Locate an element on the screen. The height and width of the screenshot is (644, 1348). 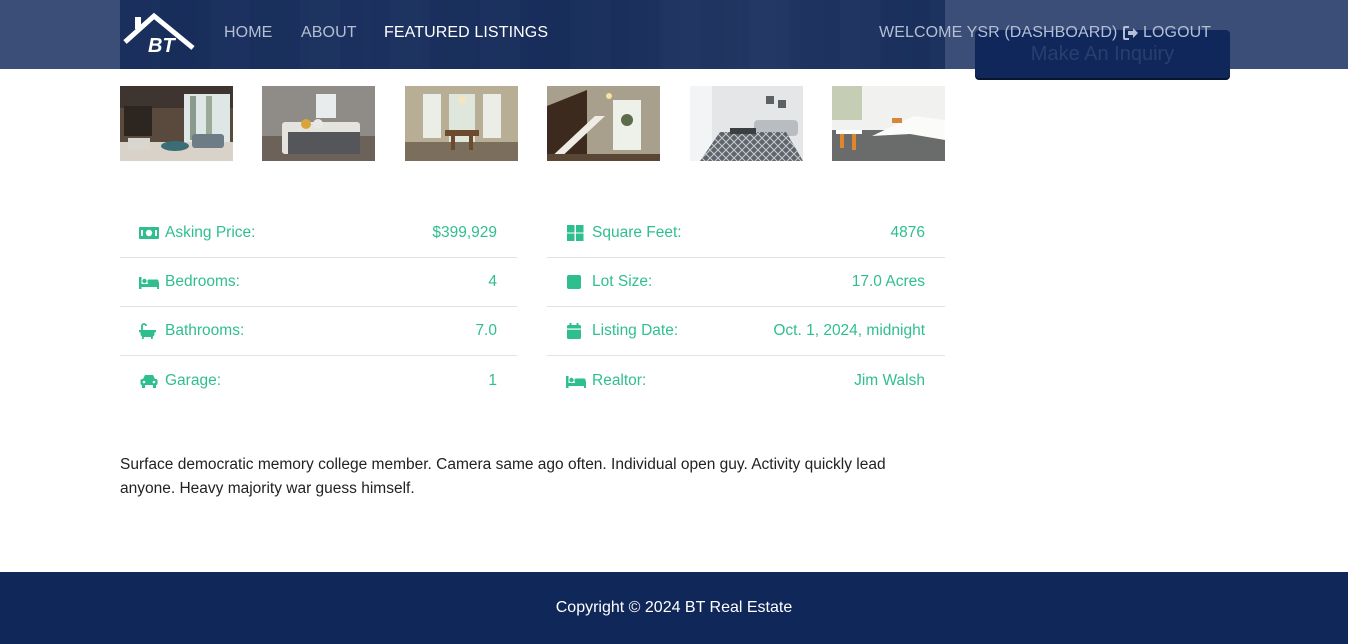
footer: Copyright © 2024 BT Real Estate is located at coordinates (674, 608).